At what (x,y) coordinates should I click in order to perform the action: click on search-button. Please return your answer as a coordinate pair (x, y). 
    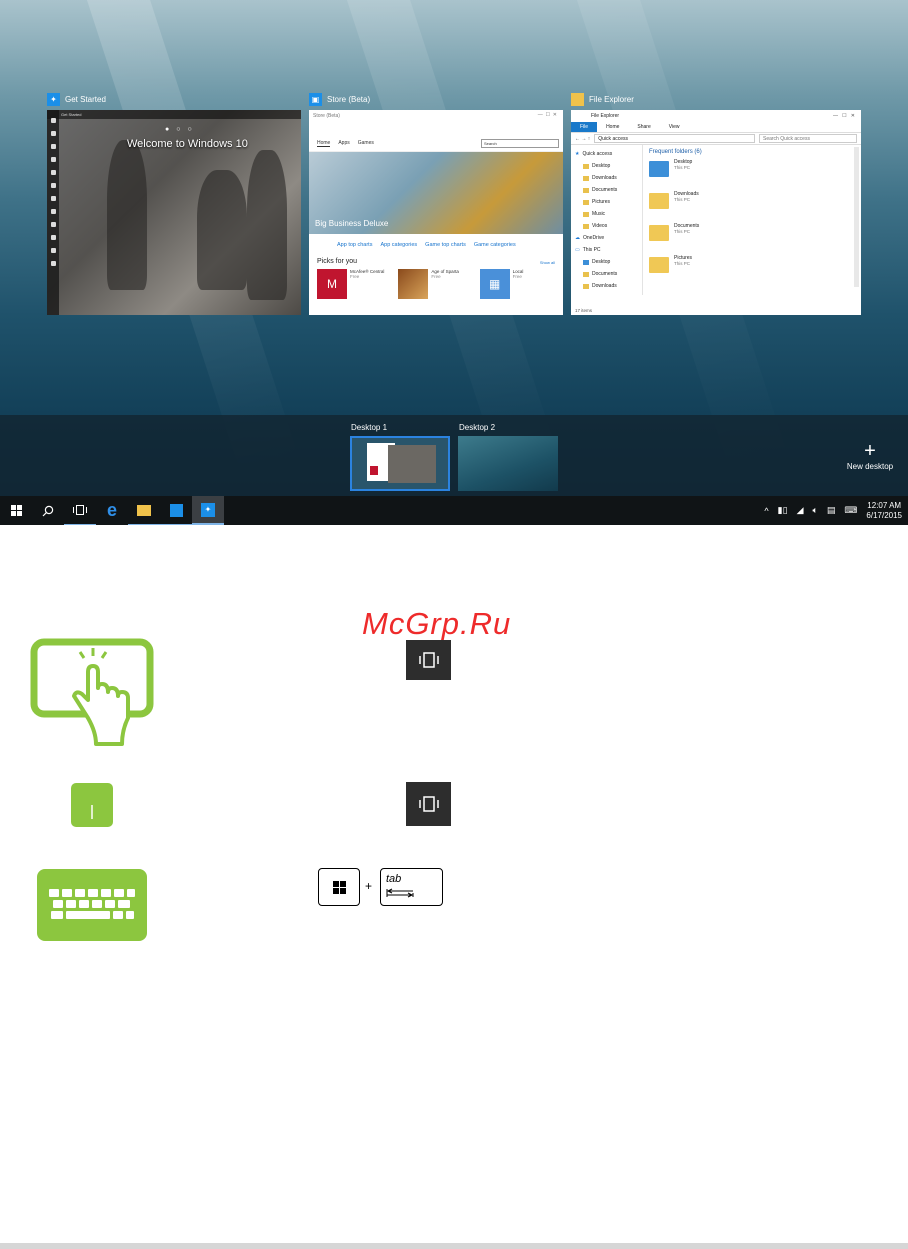
    Looking at the image, I should click on (48, 510).